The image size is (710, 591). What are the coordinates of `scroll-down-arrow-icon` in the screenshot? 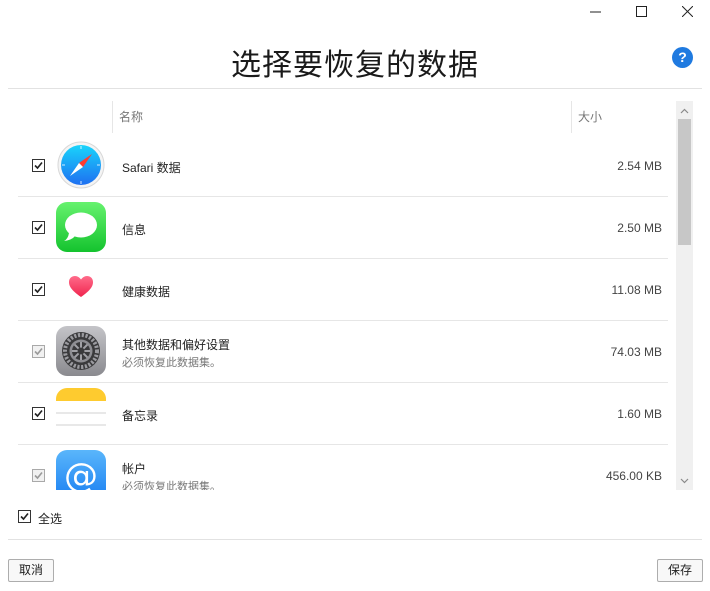 It's located at (684, 481).